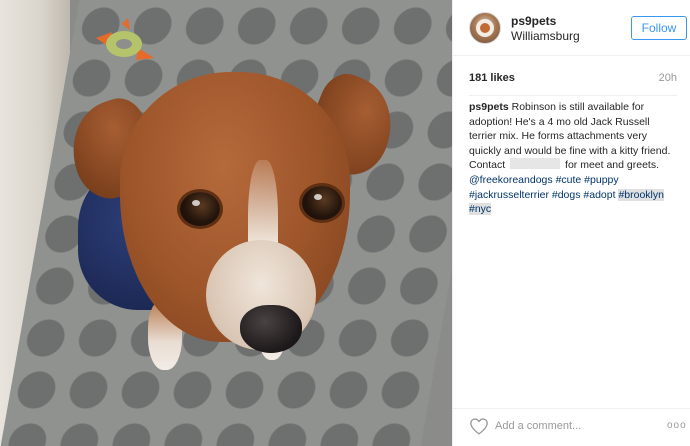  What do you see at coordinates (479, 426) in the screenshot?
I see `heart-icon` at bounding box center [479, 426].